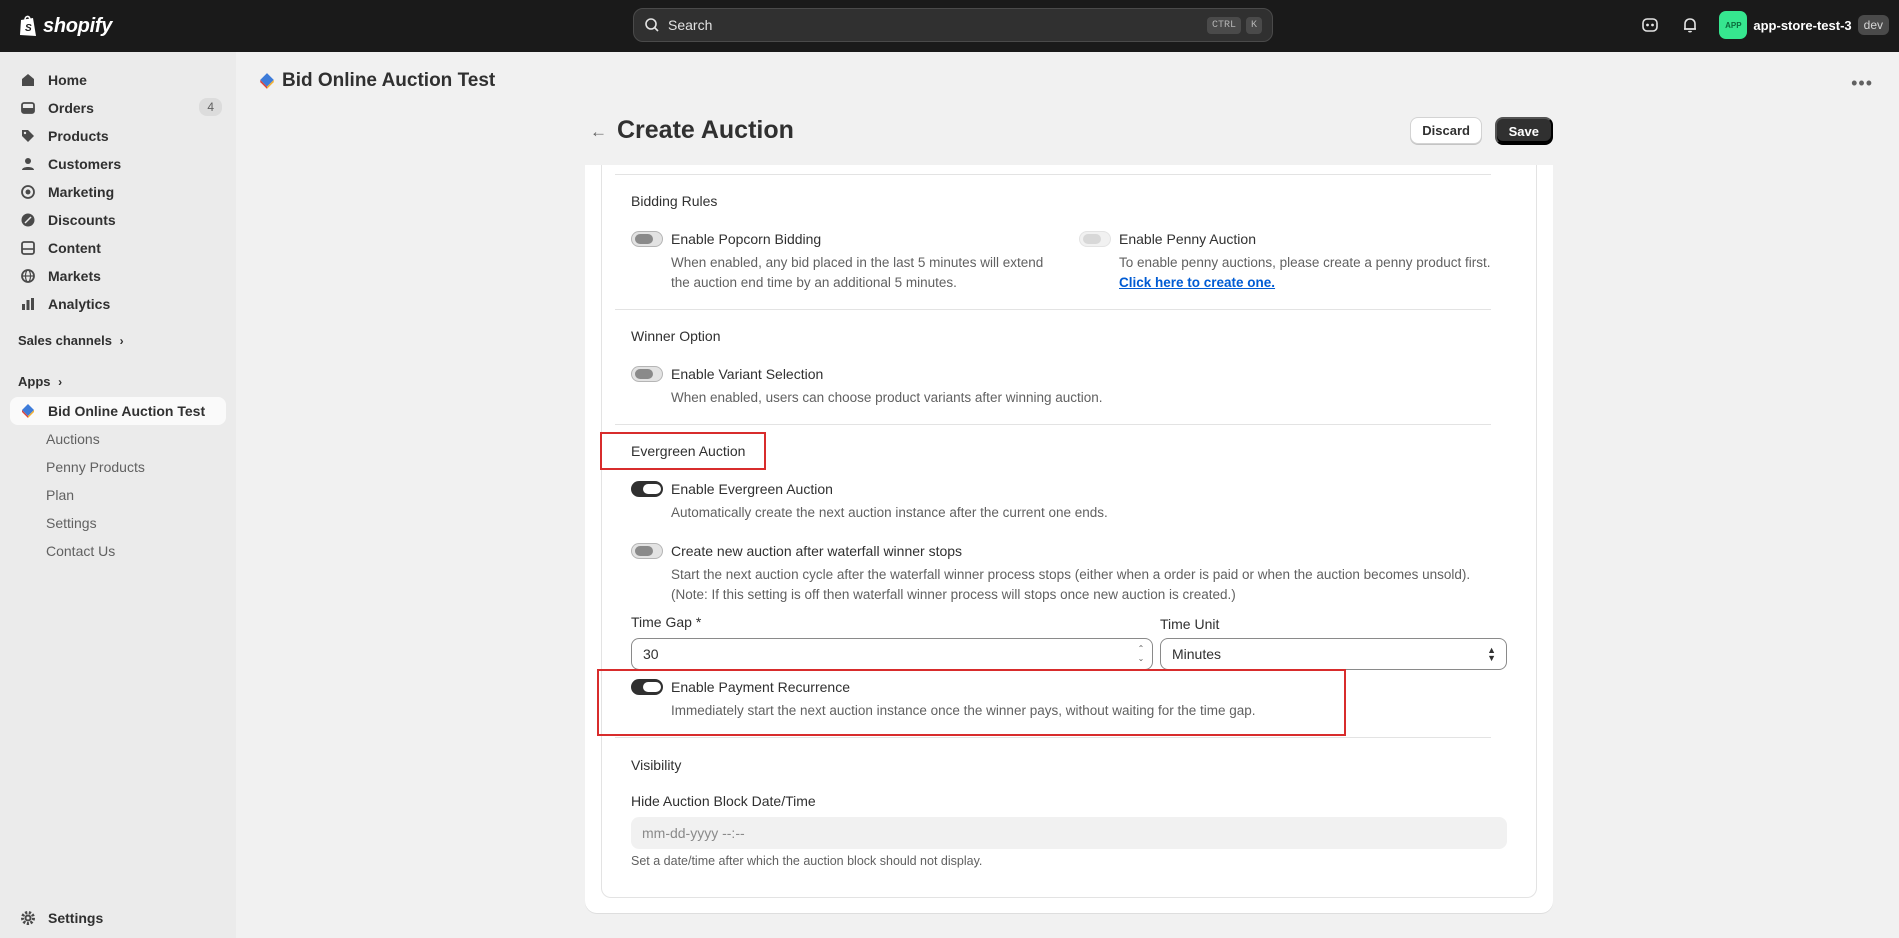 The width and height of the screenshot is (1899, 938). I want to click on sidebar-item-orders: Orders 4, so click(118, 108).